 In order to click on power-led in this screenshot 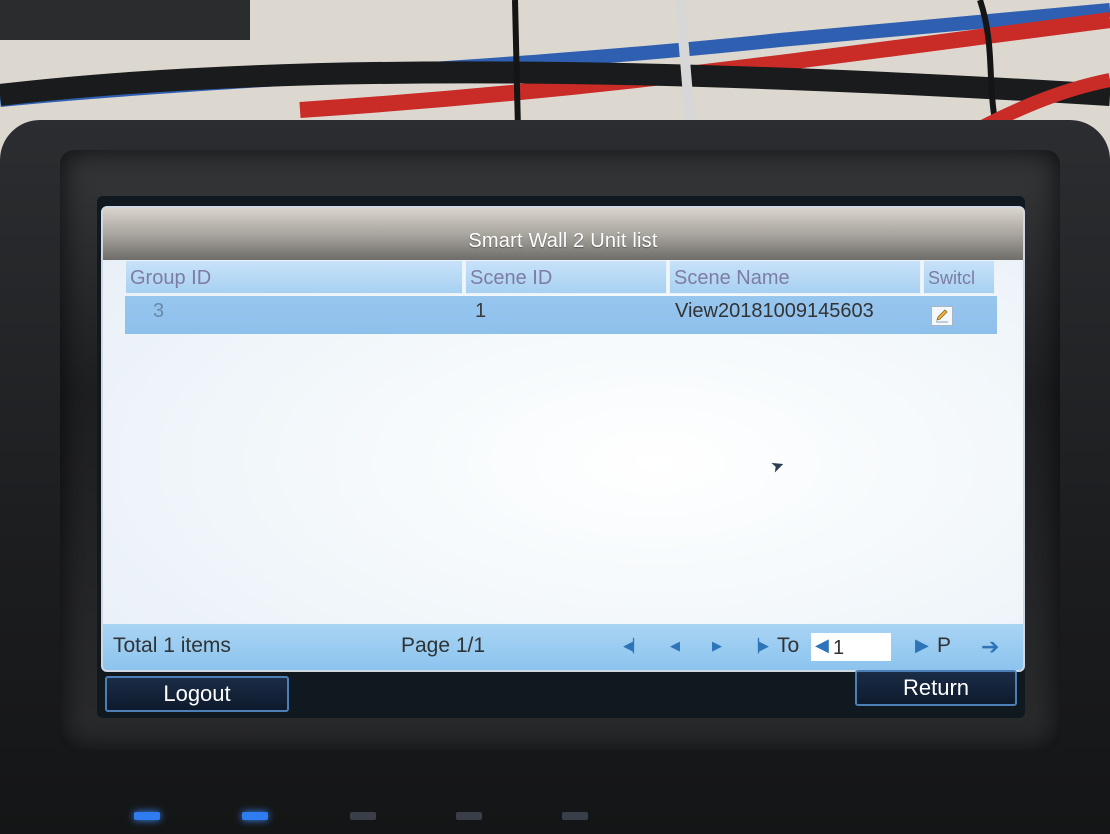, I will do `click(147, 816)`.